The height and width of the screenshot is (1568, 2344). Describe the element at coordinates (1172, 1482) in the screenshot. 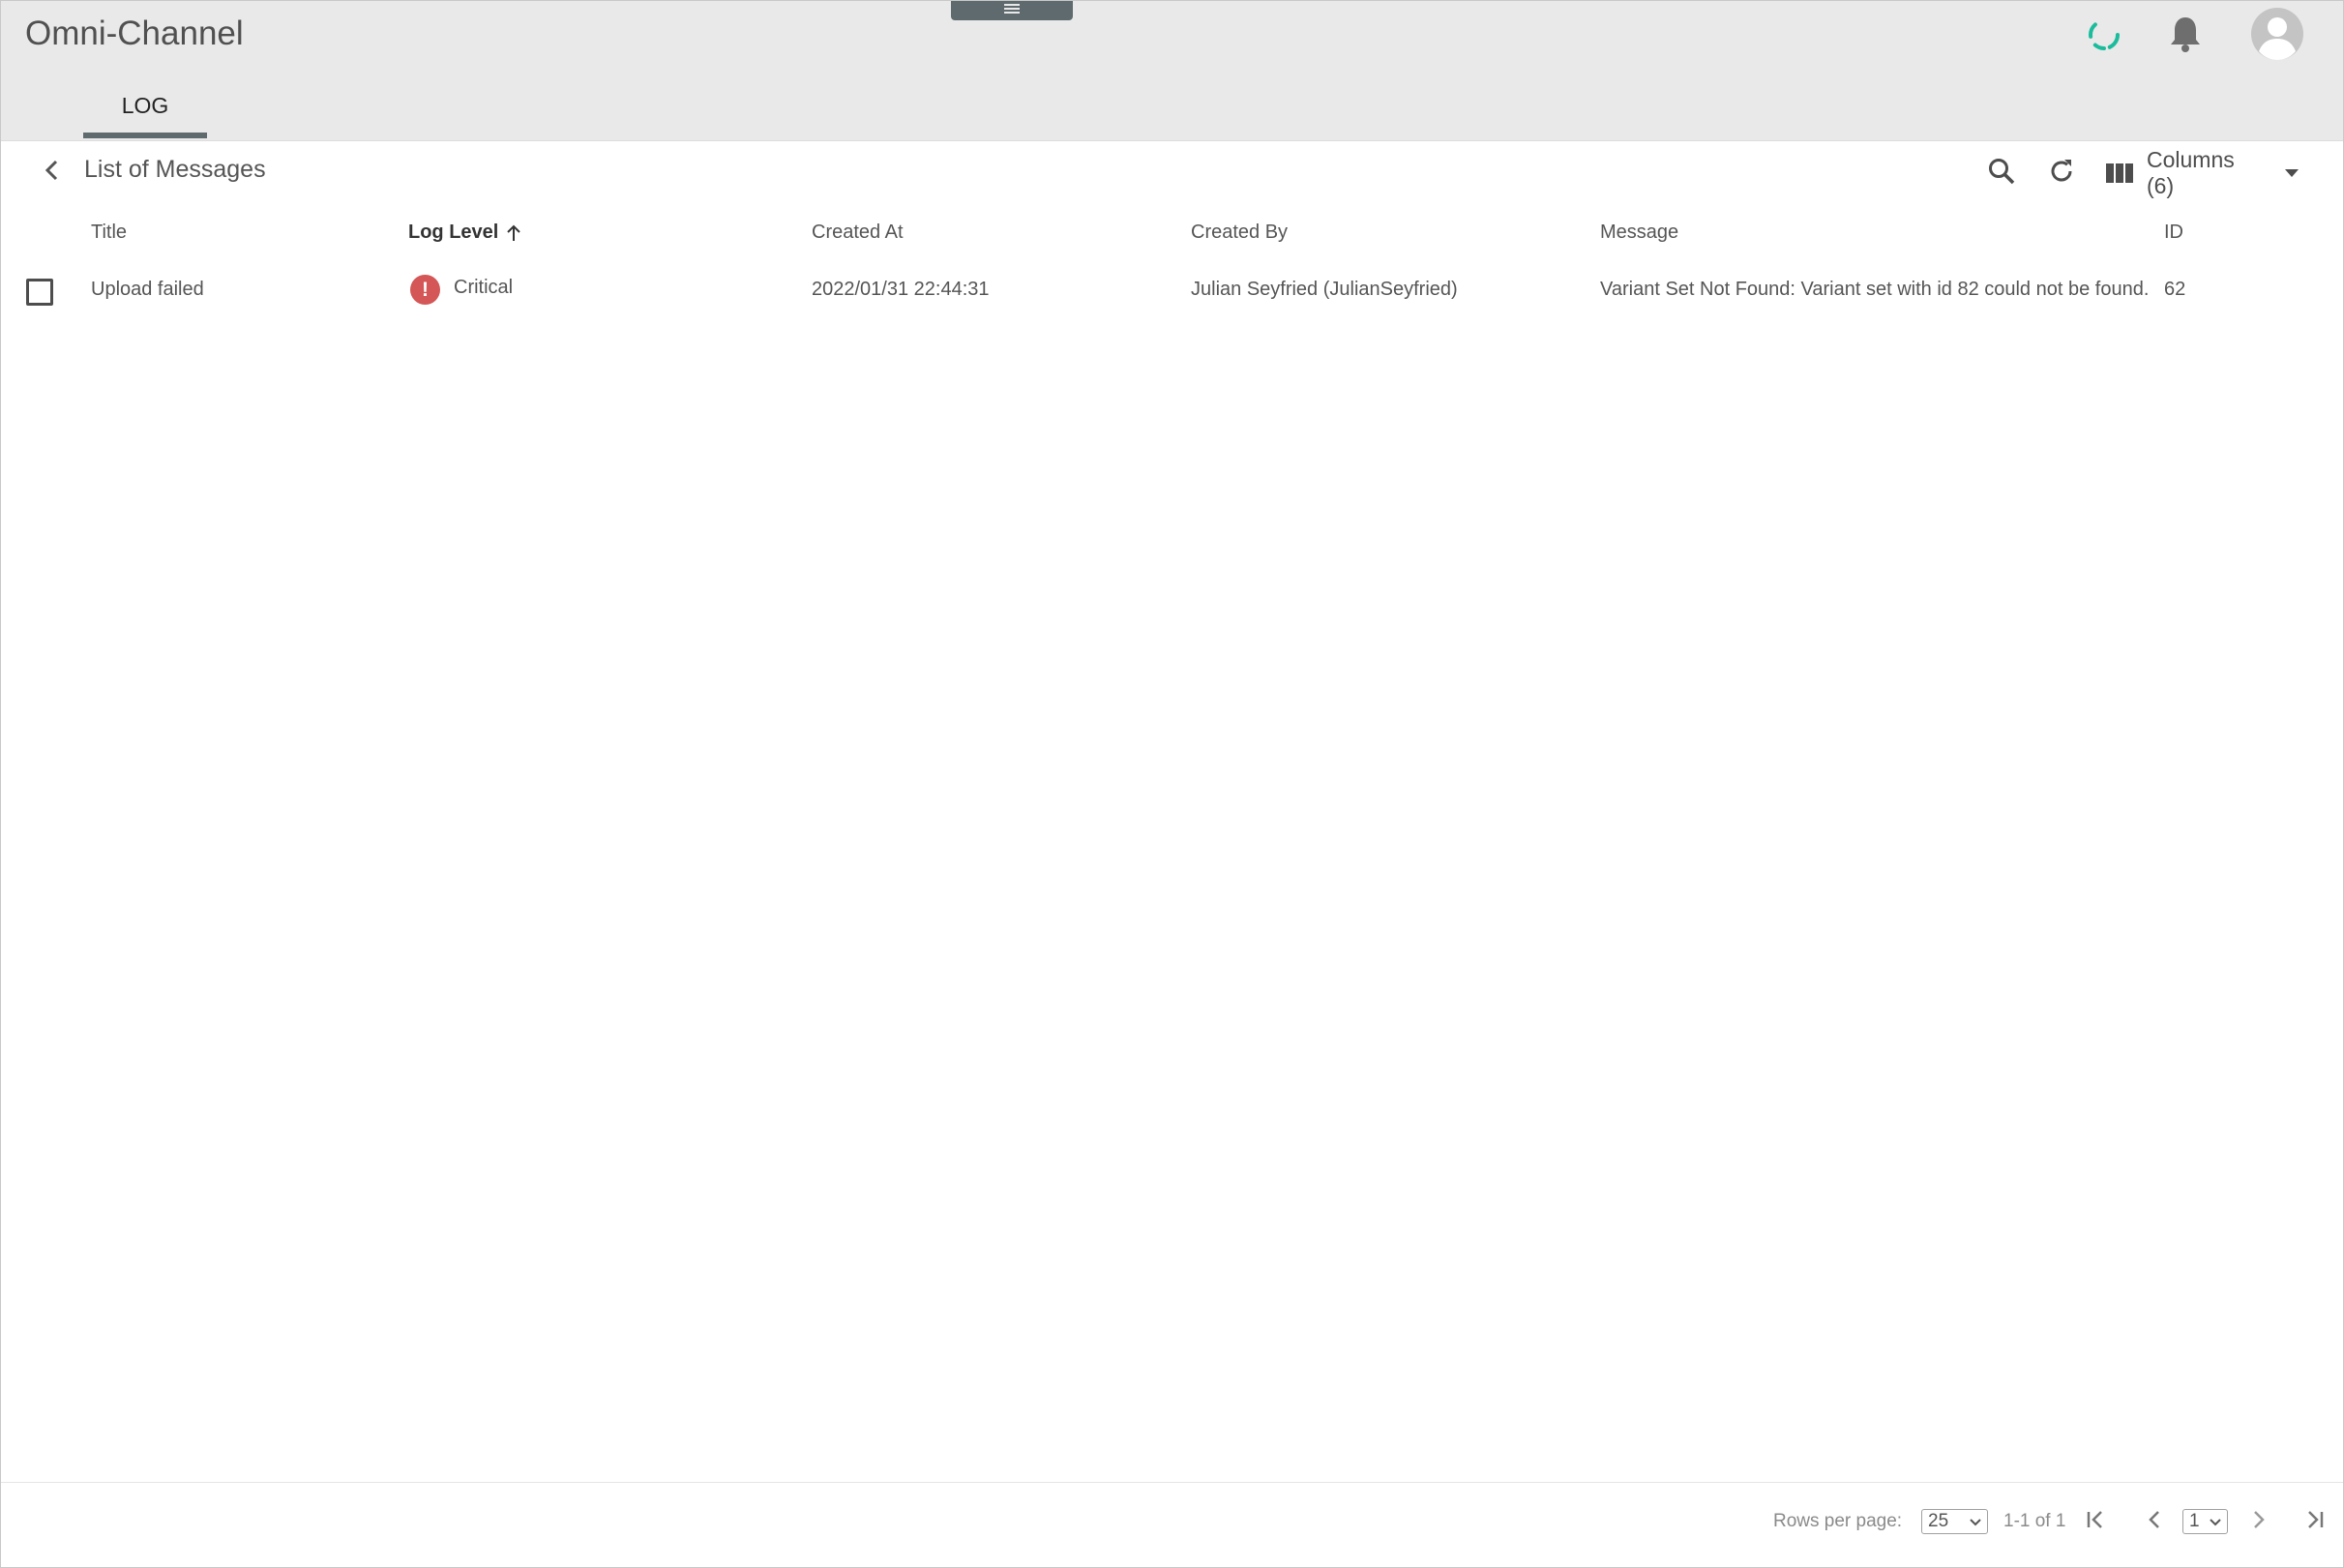

I see `footer-divider` at that location.